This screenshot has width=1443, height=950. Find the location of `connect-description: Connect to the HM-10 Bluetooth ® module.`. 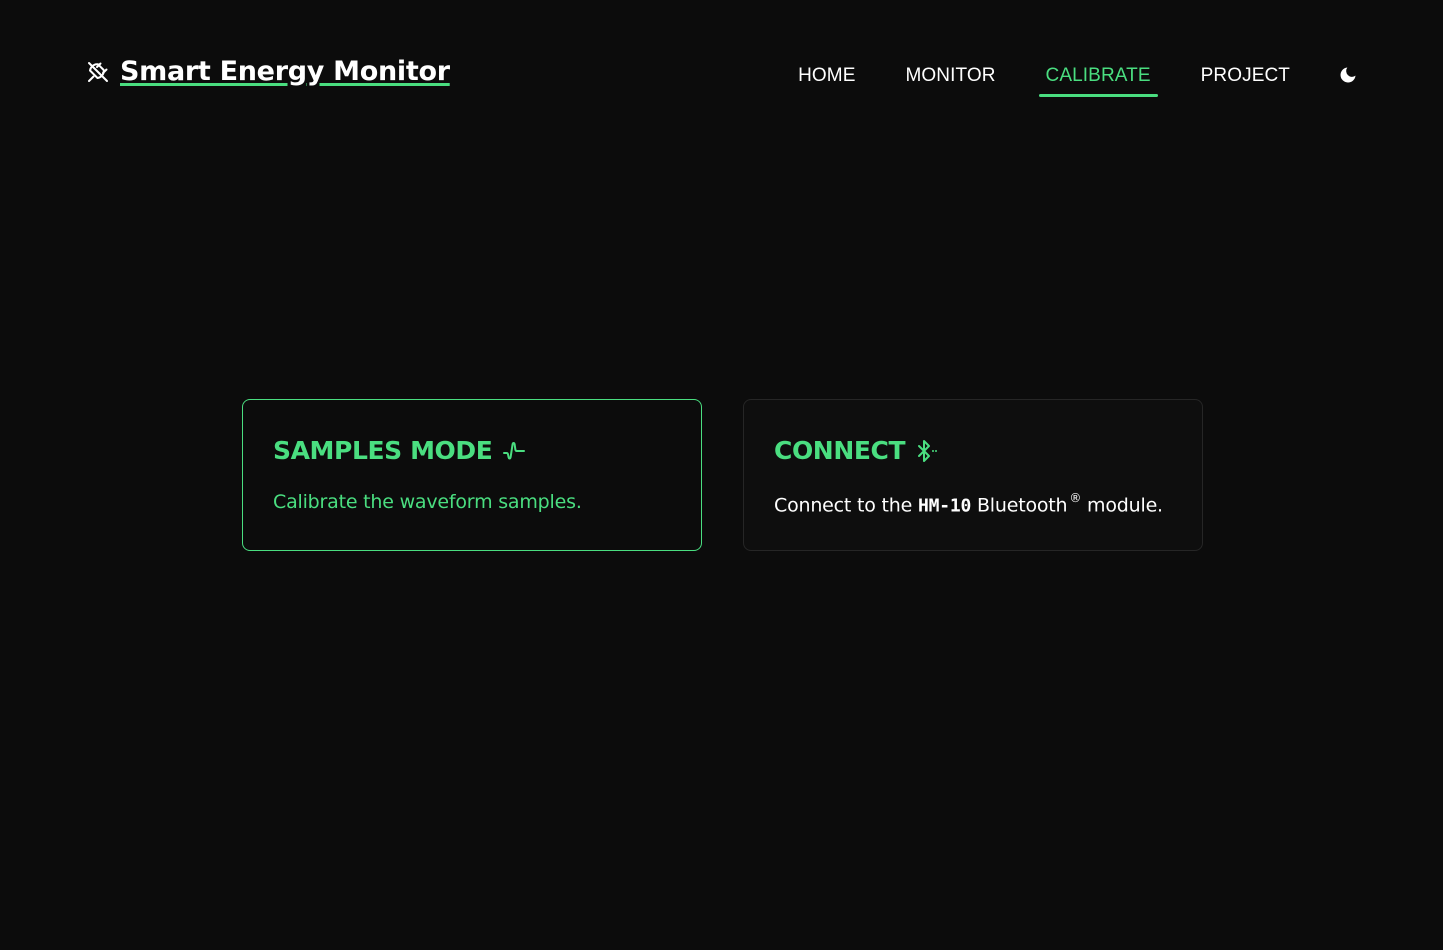

connect-description: Connect to the HM-10 Bluetooth ® module. is located at coordinates (973, 504).